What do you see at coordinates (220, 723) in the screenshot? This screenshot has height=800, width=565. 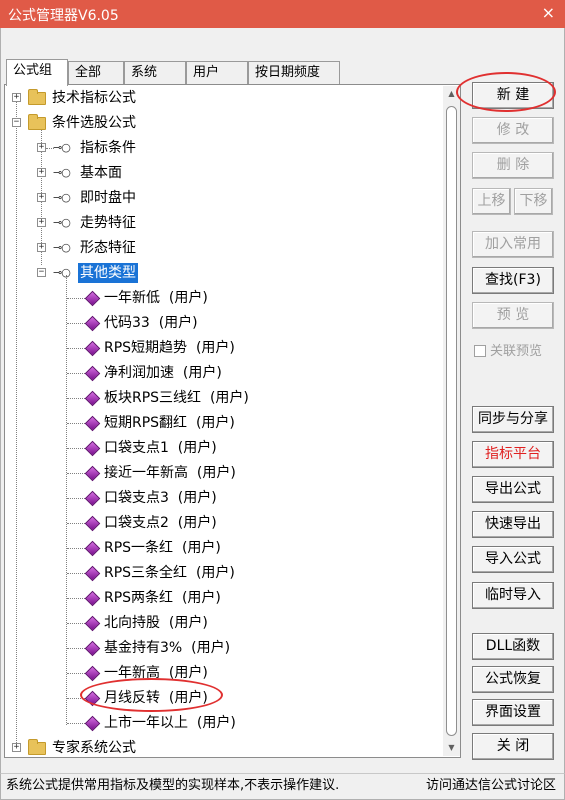 I see `formula-item: 上市一年以上 (用户)` at bounding box center [220, 723].